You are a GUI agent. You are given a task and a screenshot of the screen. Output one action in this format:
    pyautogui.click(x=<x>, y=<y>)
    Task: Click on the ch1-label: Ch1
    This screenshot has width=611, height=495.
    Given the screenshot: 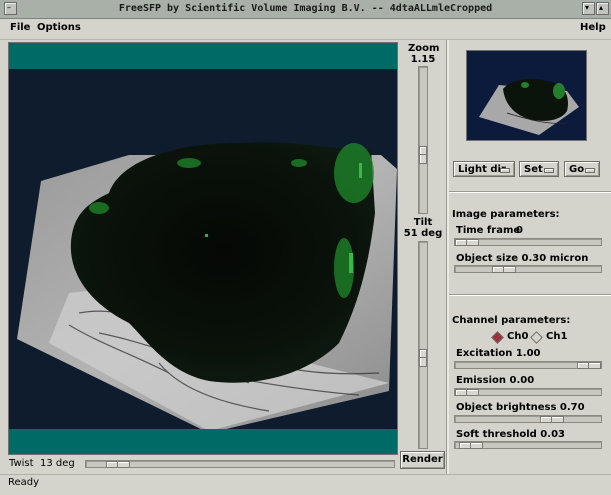 What is the action you would take?
    pyautogui.click(x=556, y=336)
    